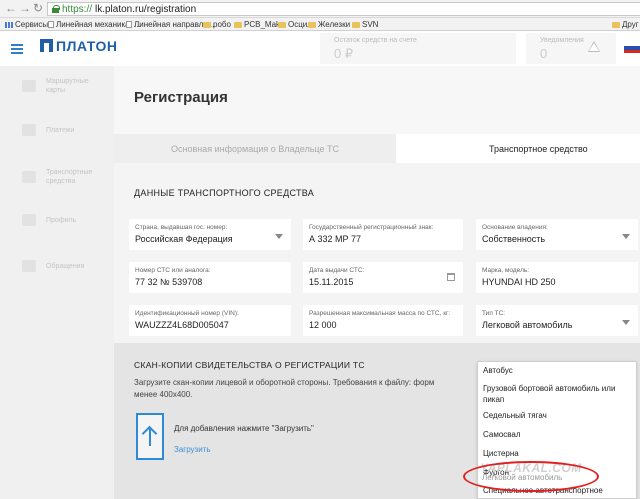  I want to click on dropdown-option: Седельный тягач, so click(558, 415).